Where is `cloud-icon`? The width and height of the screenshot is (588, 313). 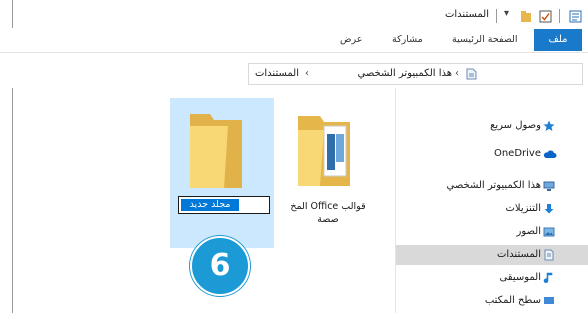
cloud-icon is located at coordinates (550, 154).